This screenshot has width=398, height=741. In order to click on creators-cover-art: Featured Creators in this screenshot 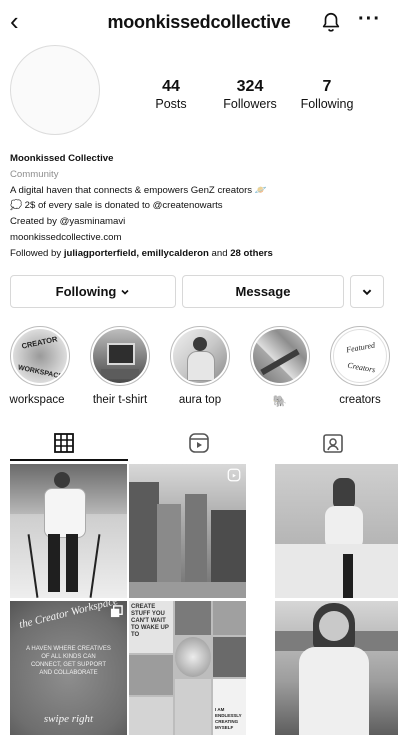, I will do `click(361, 357)`.